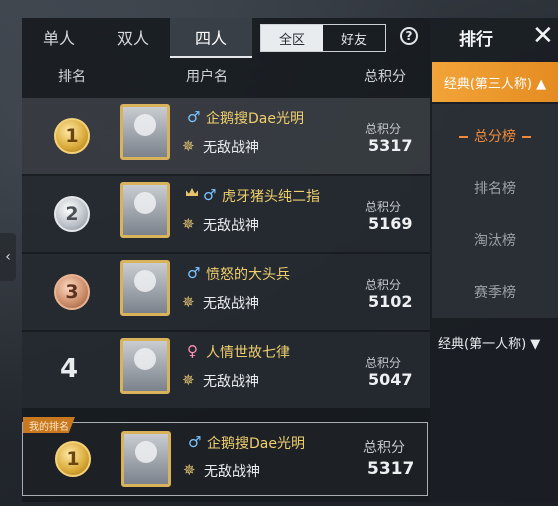 Image resolution: width=558 pixels, height=506 pixels. Describe the element at coordinates (72, 214) in the screenshot. I see `silver-medal-icon: 2` at that location.